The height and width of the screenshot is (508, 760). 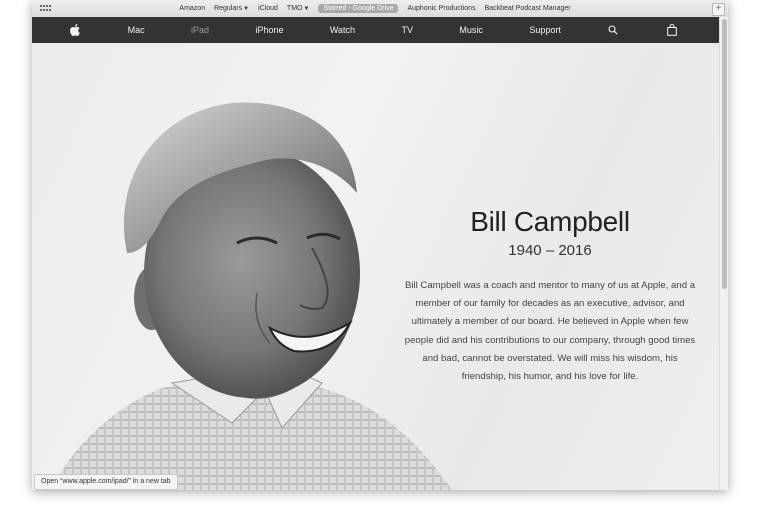 I want to click on favorite-tmo: TMO▼, so click(x=298, y=8).